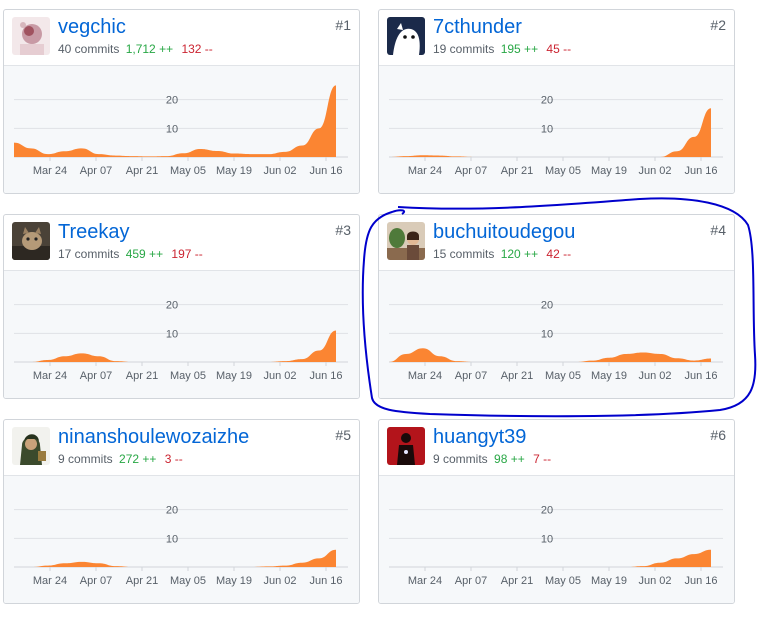 The height and width of the screenshot is (623, 760). Describe the element at coordinates (88, 49) in the screenshot. I see `commit-count: 40 commits` at that location.